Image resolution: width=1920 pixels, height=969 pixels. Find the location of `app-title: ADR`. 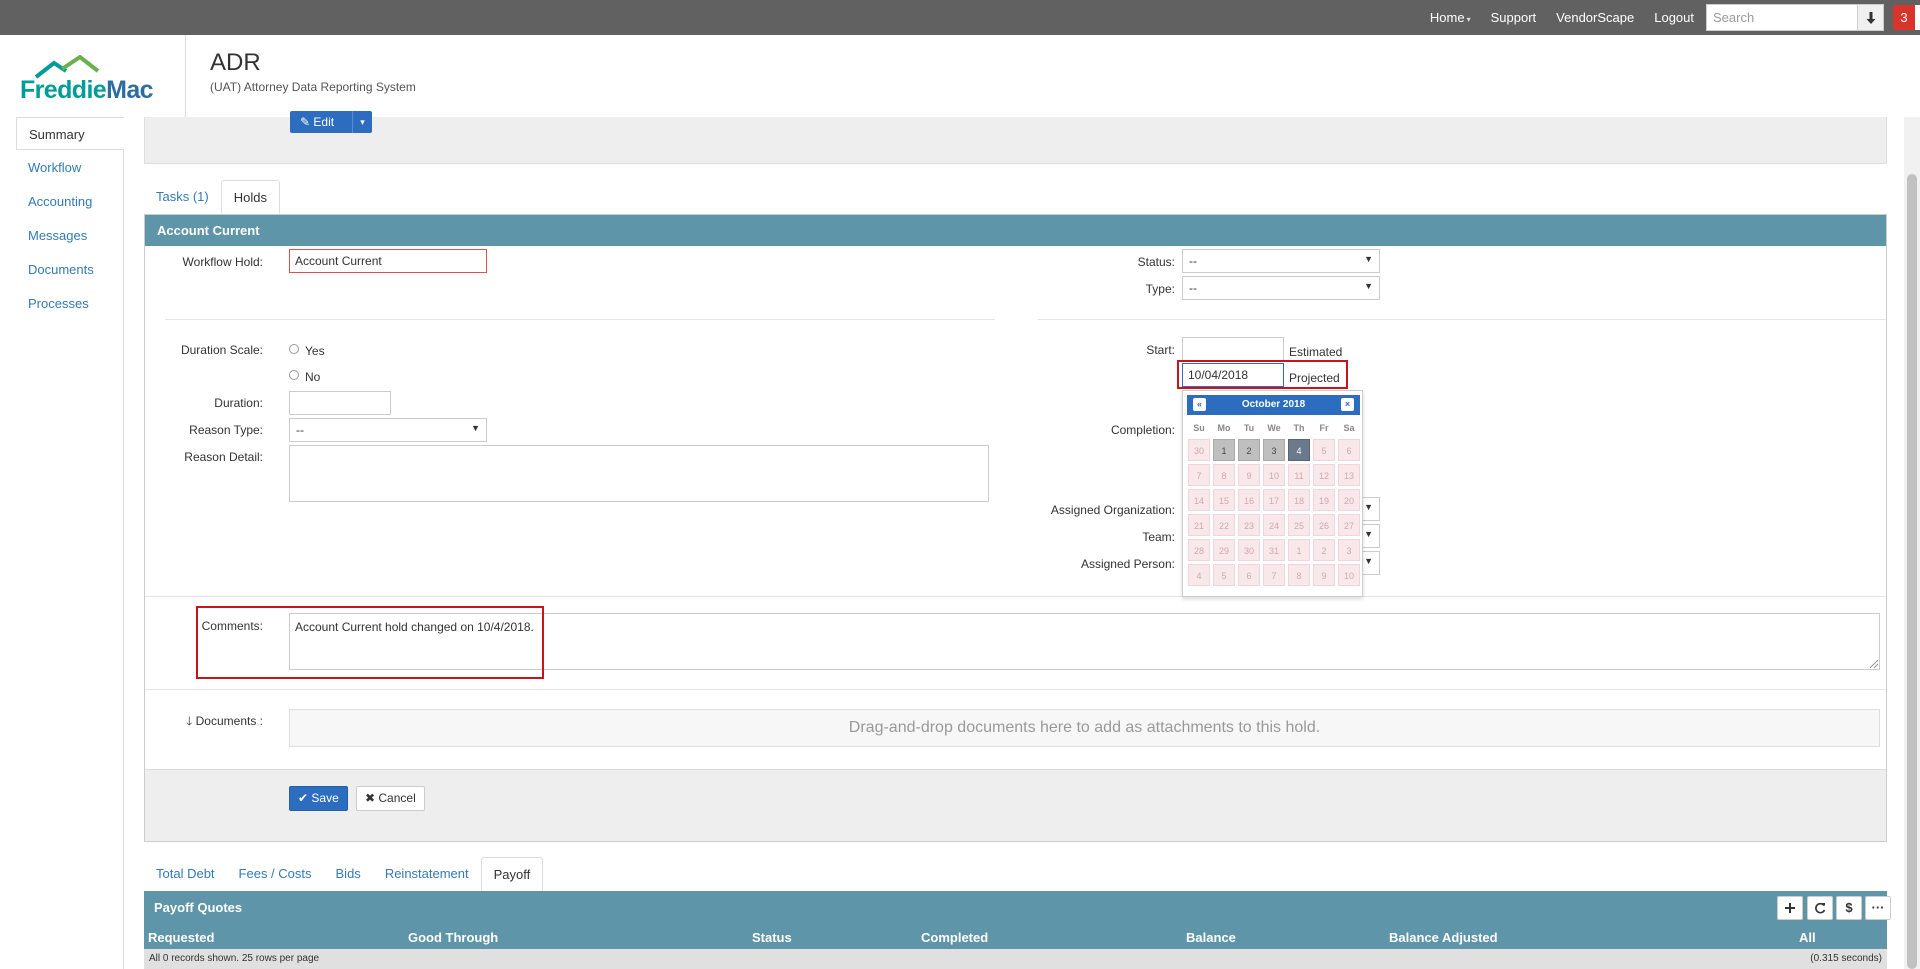

app-title: ADR is located at coordinates (235, 62).